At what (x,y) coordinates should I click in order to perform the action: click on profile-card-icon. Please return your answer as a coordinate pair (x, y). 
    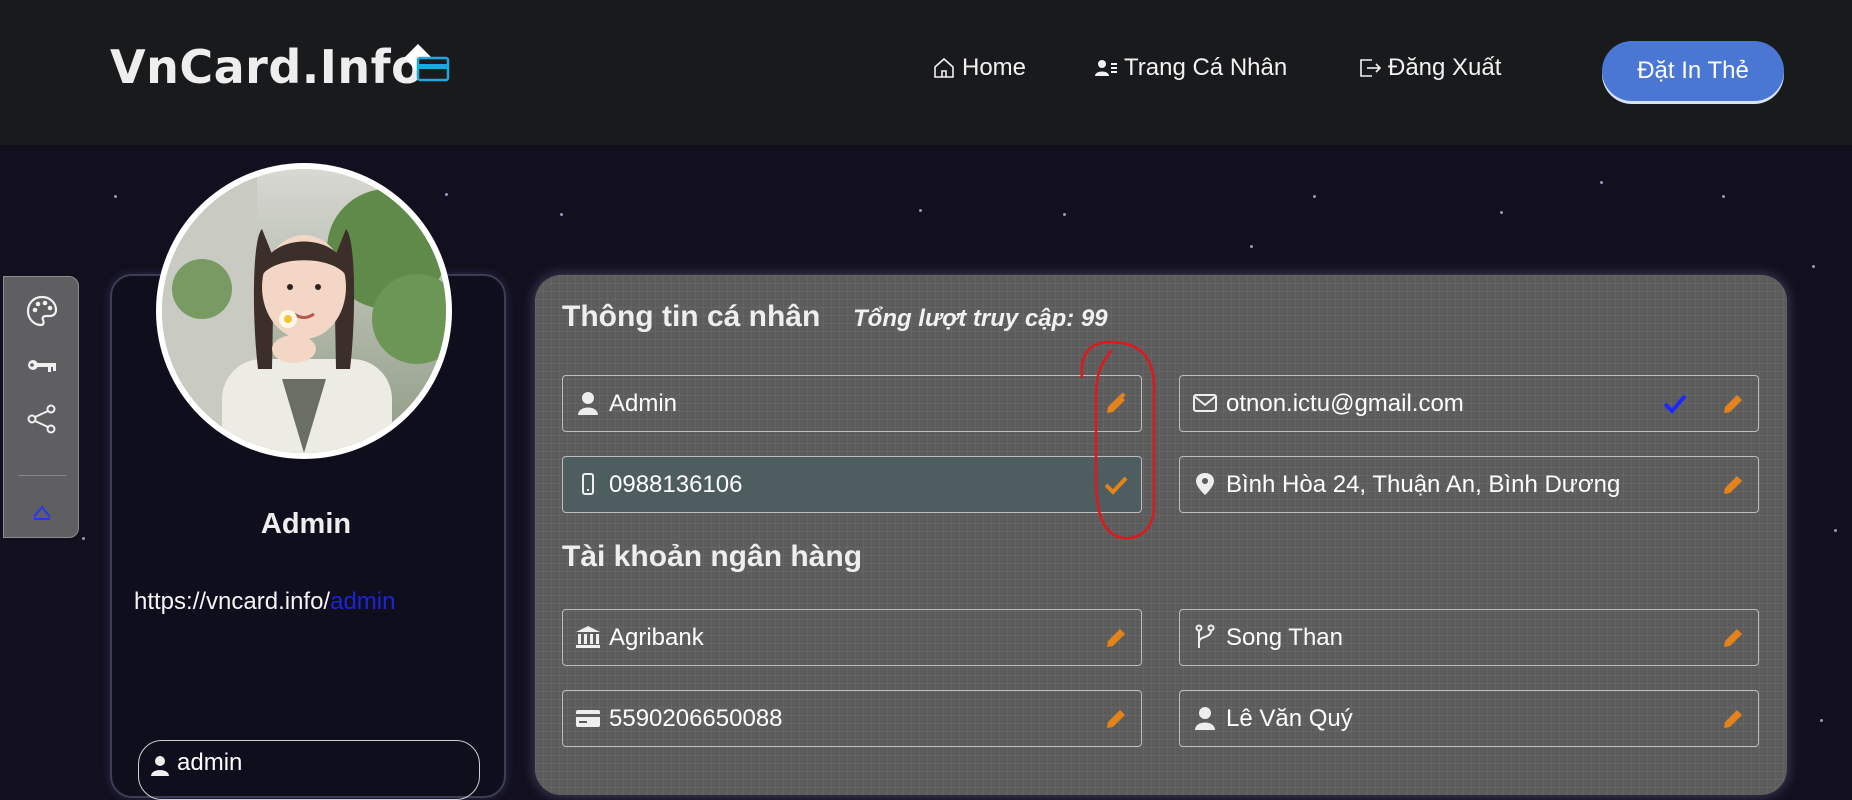
    Looking at the image, I should click on (1106, 68).